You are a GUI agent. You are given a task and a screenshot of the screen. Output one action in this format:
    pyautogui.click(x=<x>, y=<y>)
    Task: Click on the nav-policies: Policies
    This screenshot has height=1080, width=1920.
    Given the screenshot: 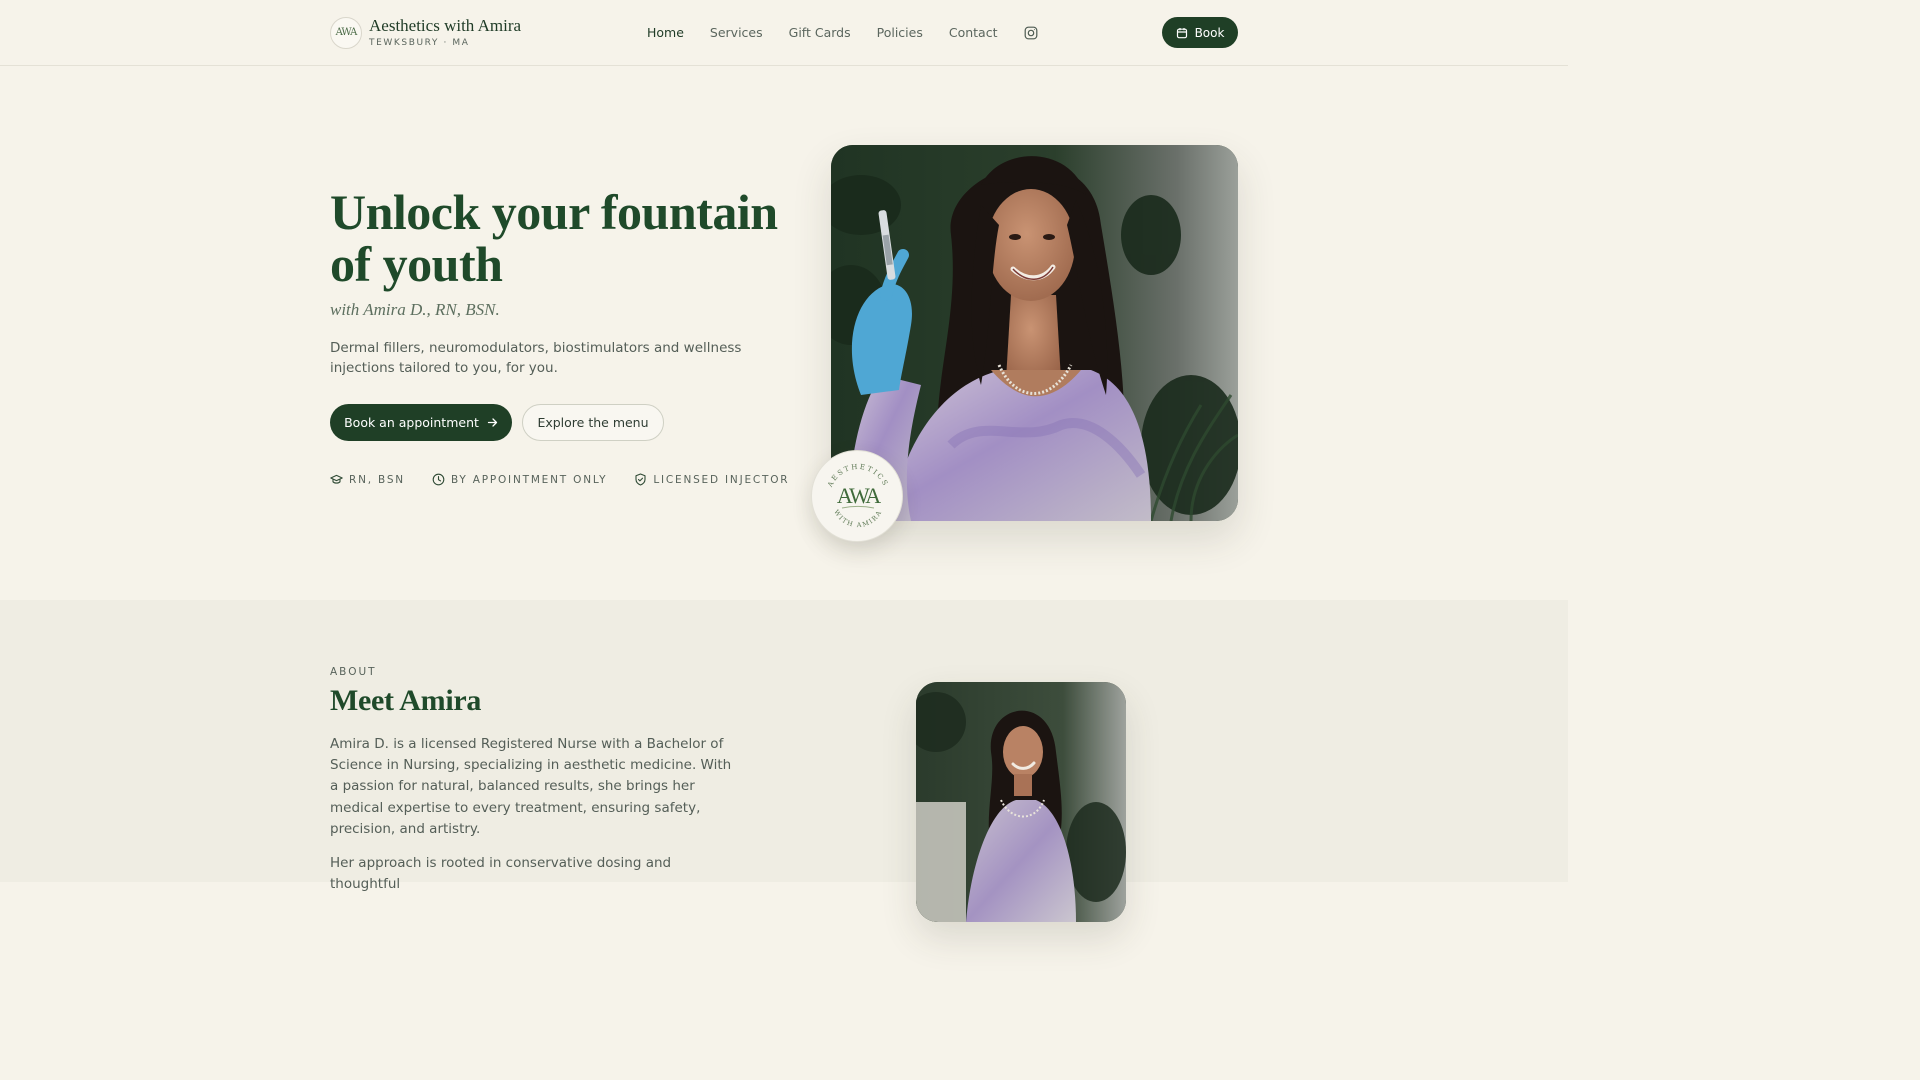 What is the action you would take?
    pyautogui.click(x=900, y=32)
    